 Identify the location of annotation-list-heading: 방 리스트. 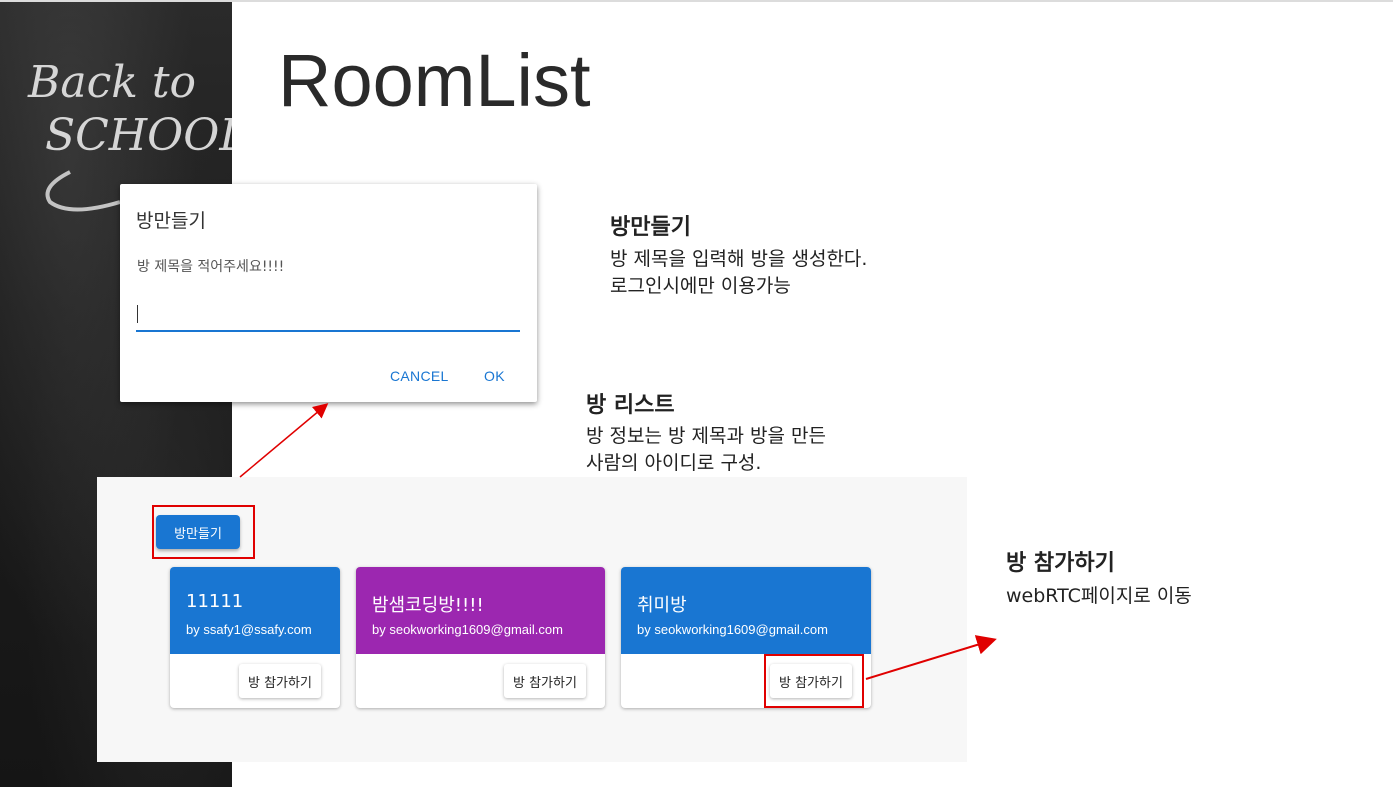
(630, 405).